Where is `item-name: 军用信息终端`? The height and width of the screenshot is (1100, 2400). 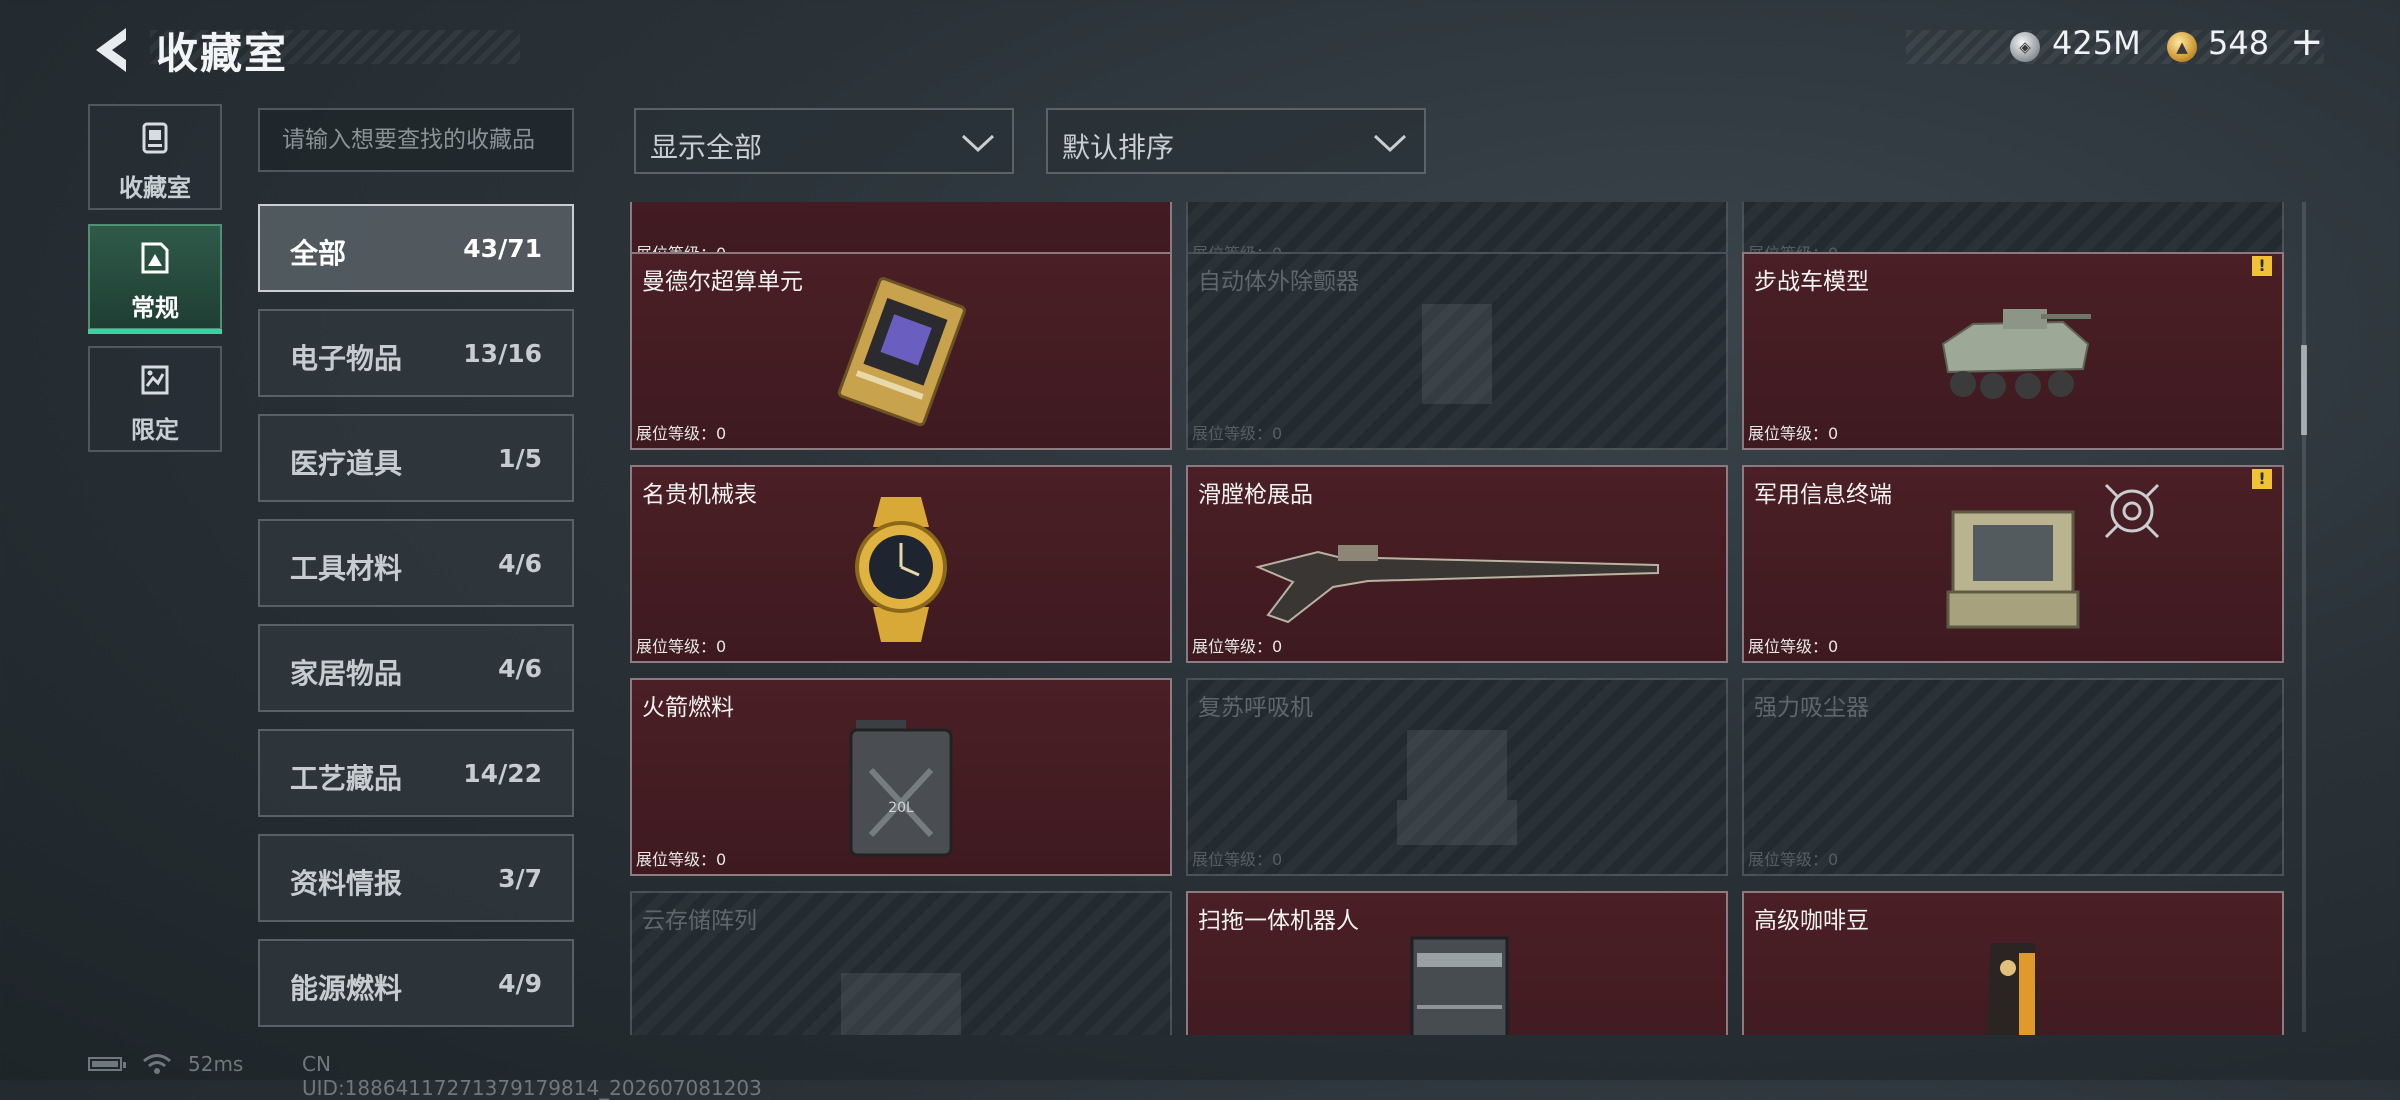 item-name: 军用信息终端 is located at coordinates (1823, 495).